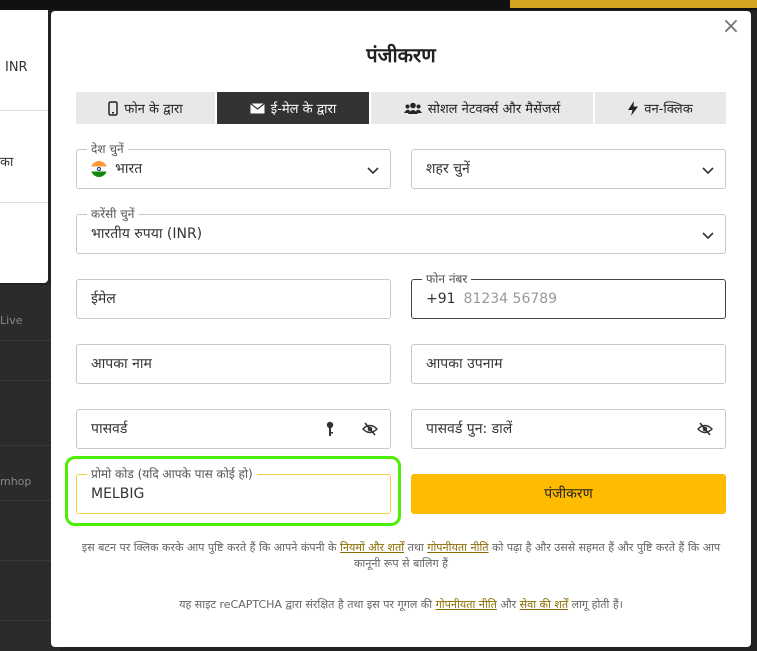 The image size is (757, 651). I want to click on background-dropdown-panel: INR का, so click(24, 146).